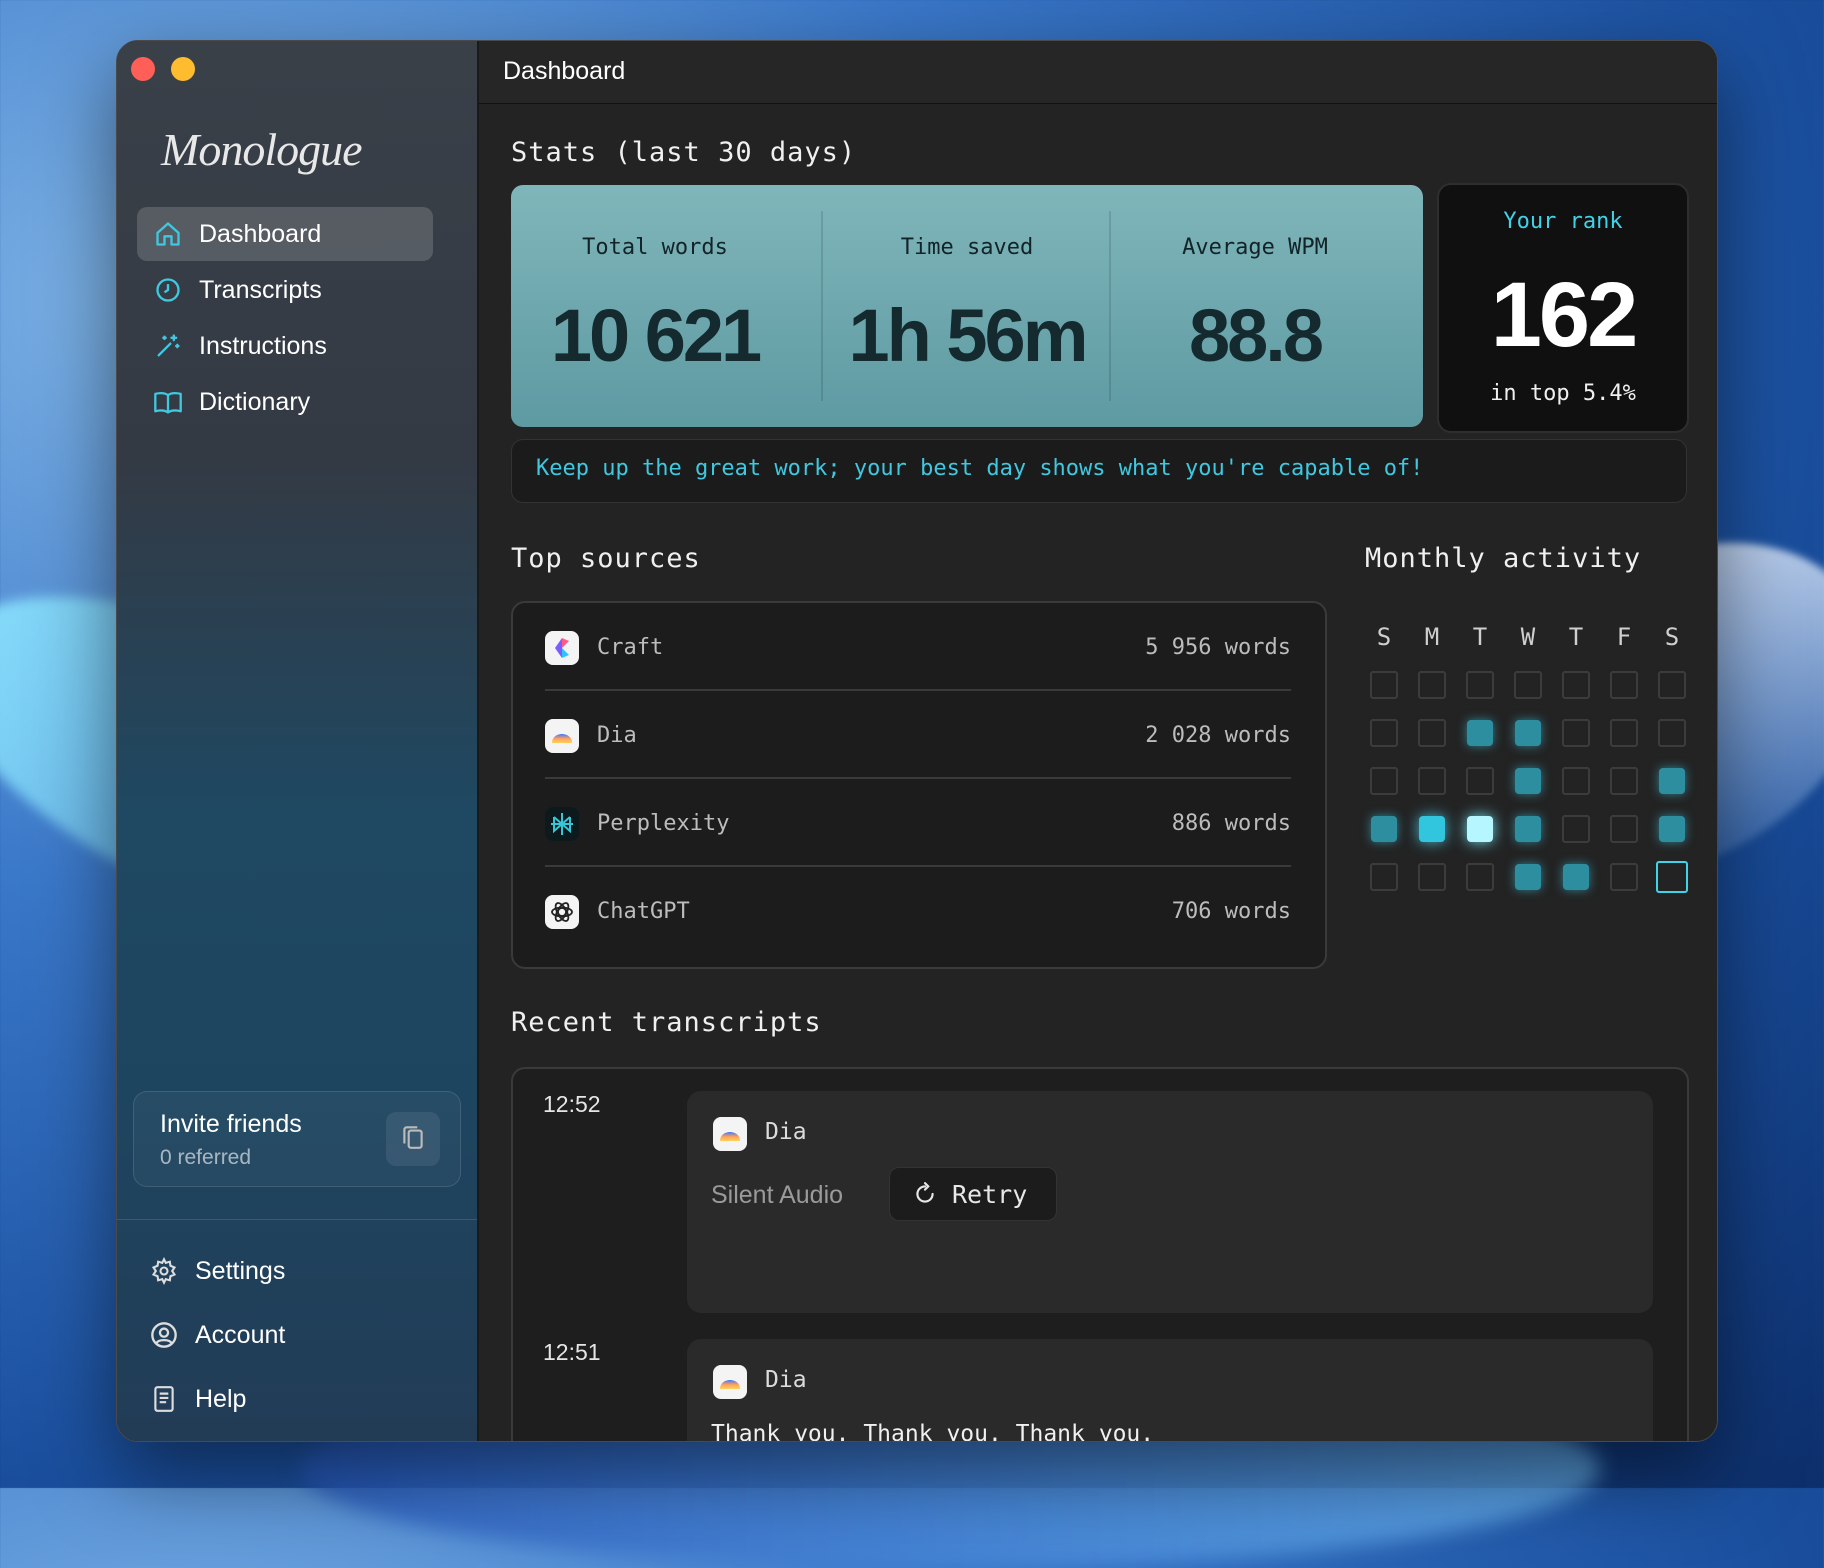 This screenshot has width=1824, height=1568. What do you see at coordinates (968, 335) in the screenshot?
I see `time-saved-value: 1h 56m` at bounding box center [968, 335].